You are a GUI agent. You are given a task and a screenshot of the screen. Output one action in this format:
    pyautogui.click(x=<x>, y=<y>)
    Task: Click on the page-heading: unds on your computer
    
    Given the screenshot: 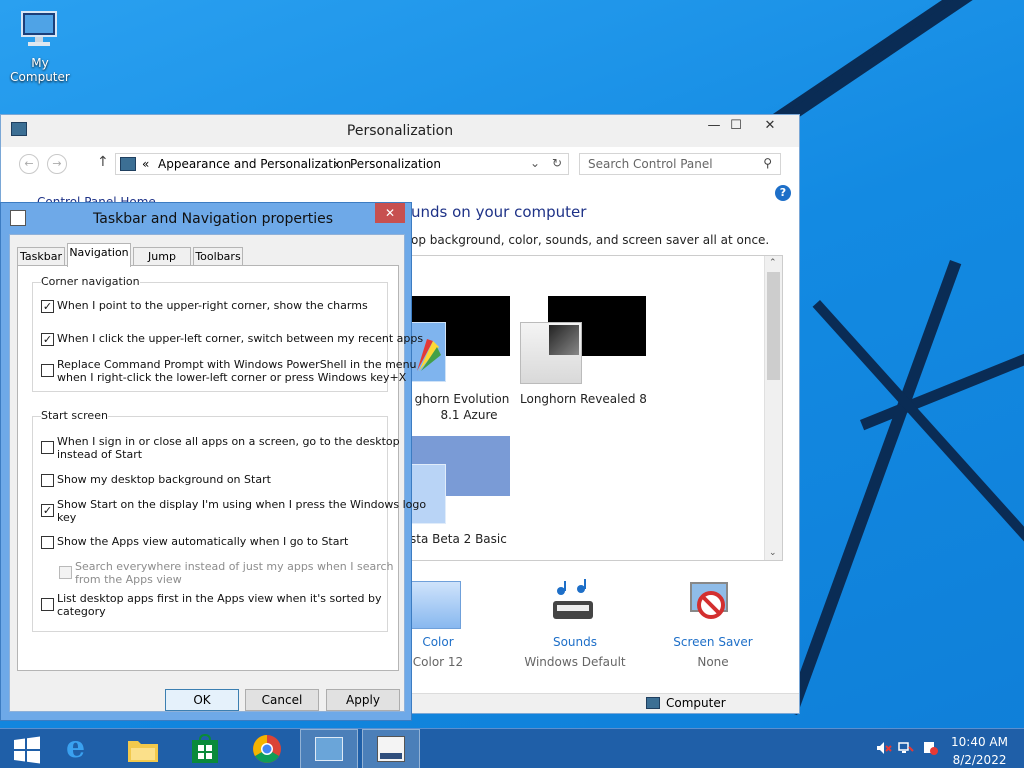 What is the action you would take?
    pyautogui.click(x=499, y=212)
    